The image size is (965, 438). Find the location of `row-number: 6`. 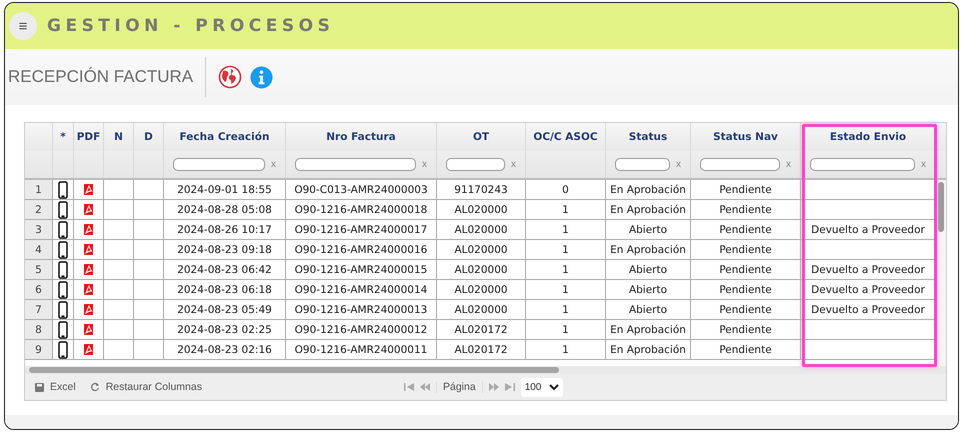

row-number: 6 is located at coordinates (39, 290).